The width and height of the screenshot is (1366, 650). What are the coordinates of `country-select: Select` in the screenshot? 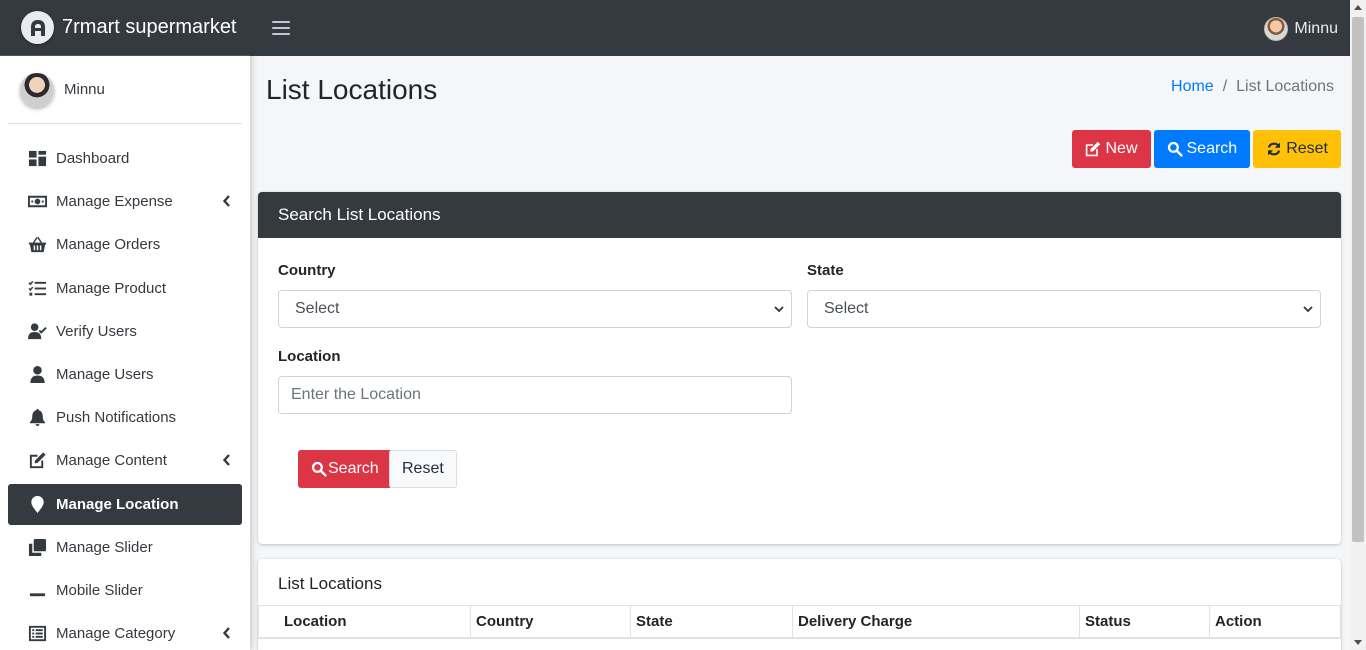 It's located at (535, 309).